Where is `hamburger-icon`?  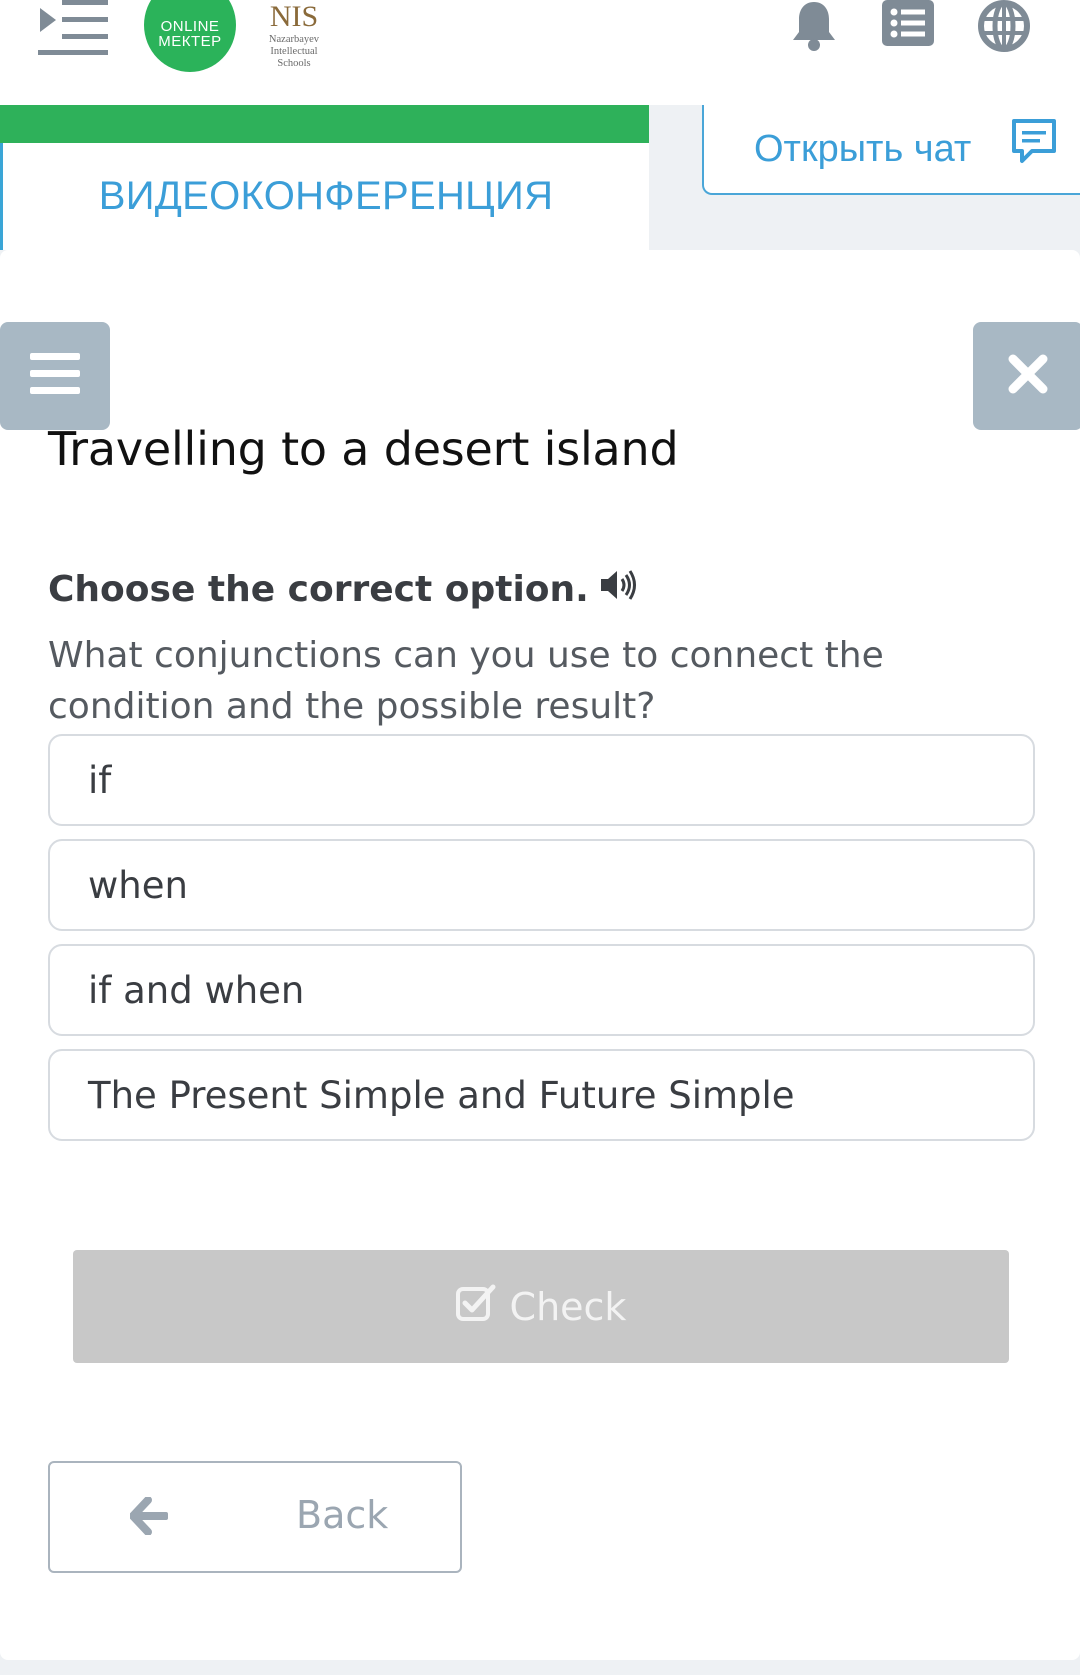
hamburger-icon is located at coordinates (55, 376).